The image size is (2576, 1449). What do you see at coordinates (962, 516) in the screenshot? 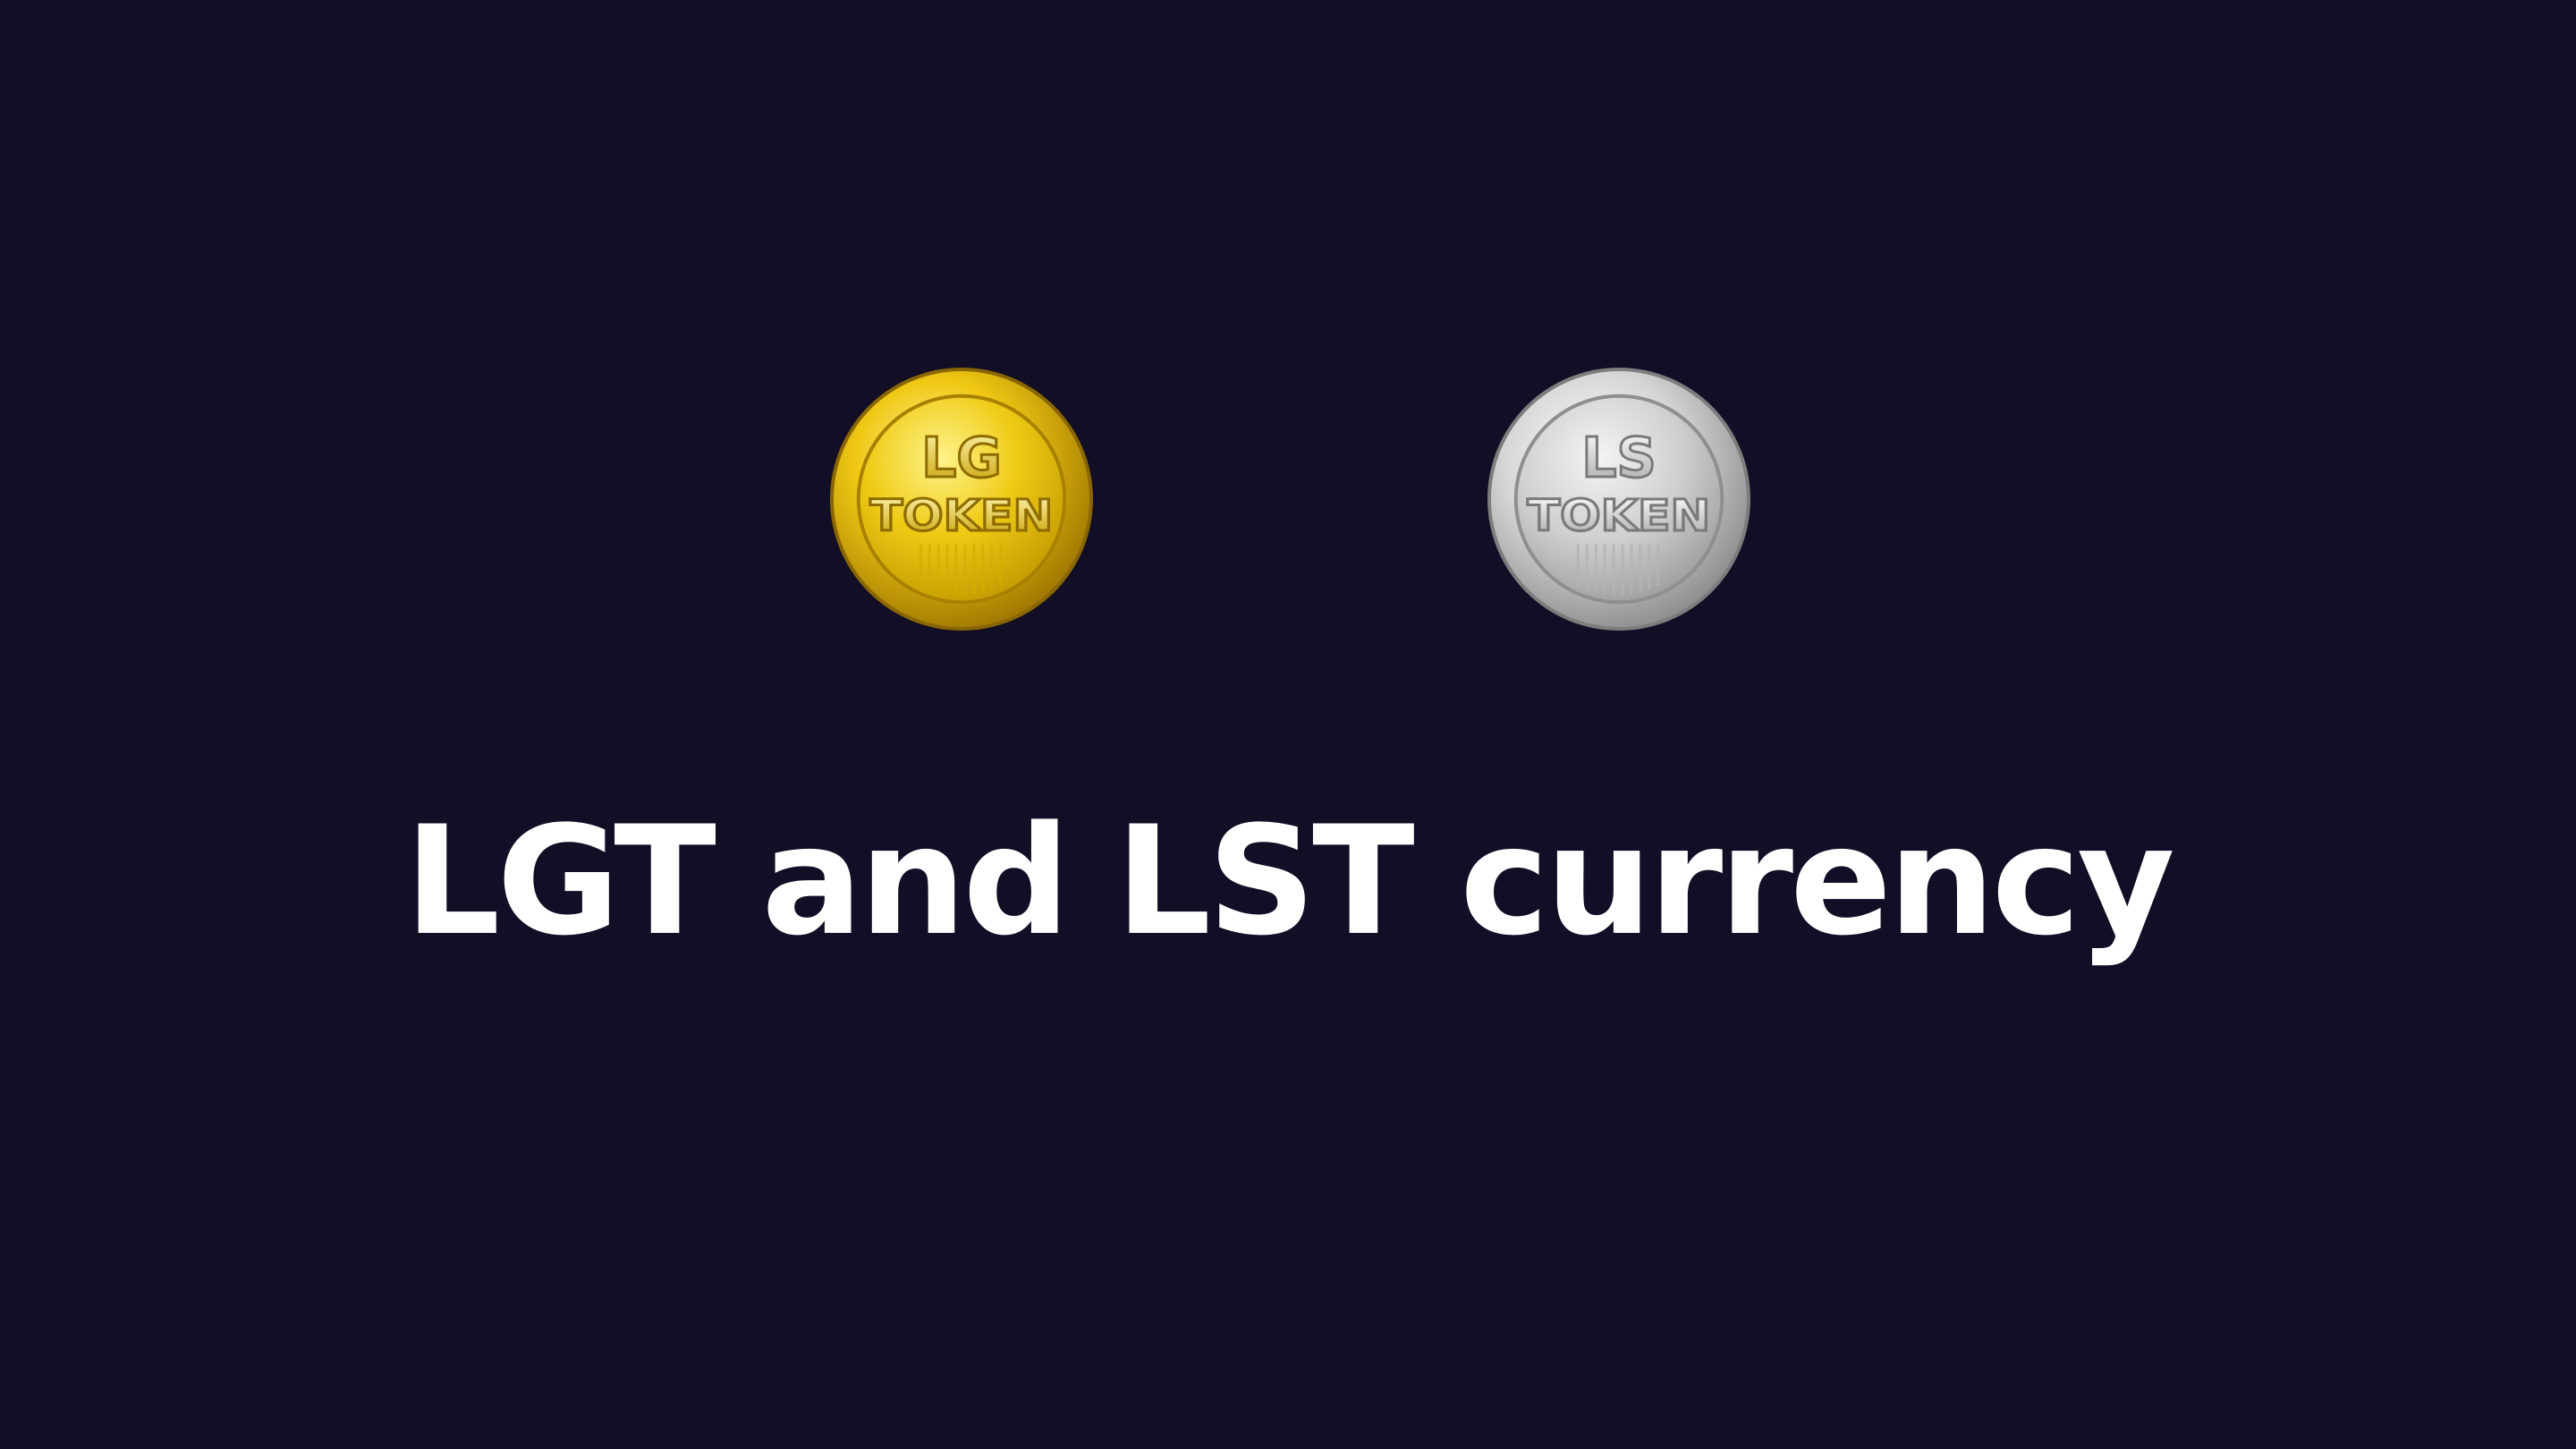
I see `gold-coin-line2: TOKEN` at bounding box center [962, 516].